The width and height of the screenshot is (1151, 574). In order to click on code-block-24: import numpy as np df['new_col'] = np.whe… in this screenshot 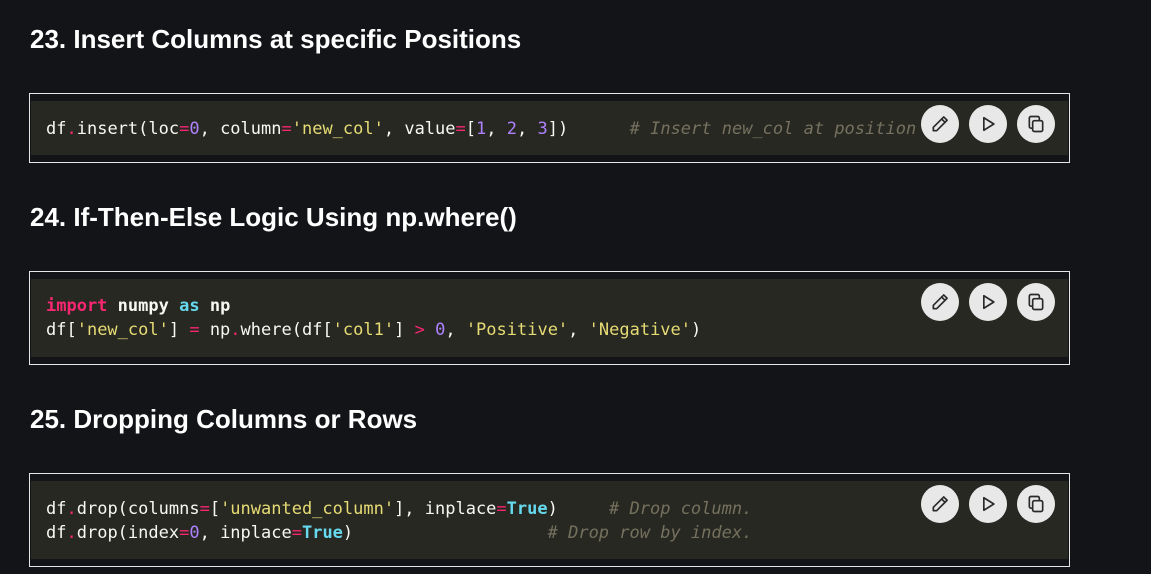, I will do `click(549, 318)`.